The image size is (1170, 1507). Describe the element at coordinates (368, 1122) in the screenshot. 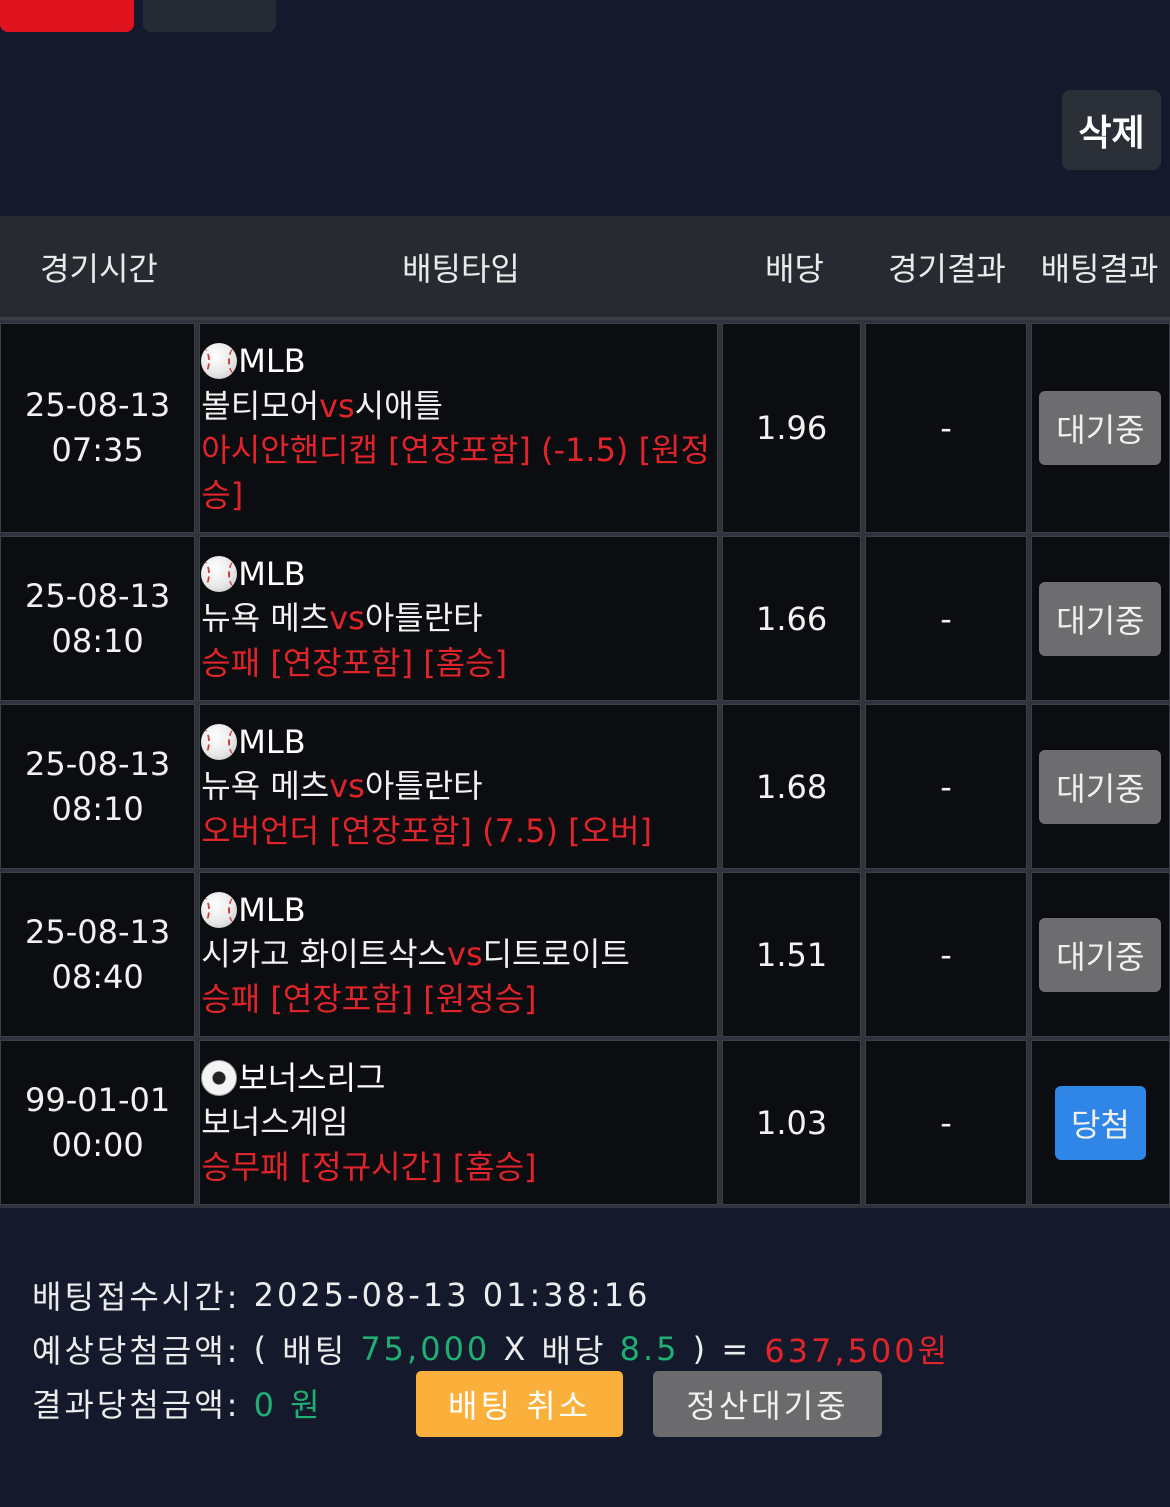

I see `match-teams: 보너스게임` at that location.